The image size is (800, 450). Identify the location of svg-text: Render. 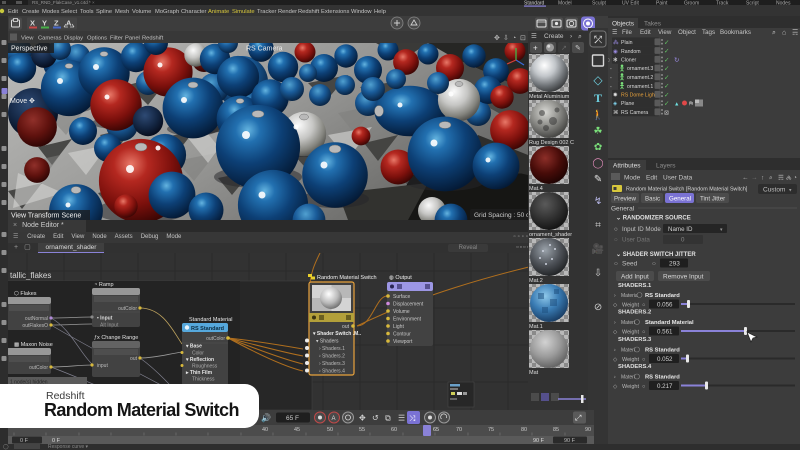
(287, 12).